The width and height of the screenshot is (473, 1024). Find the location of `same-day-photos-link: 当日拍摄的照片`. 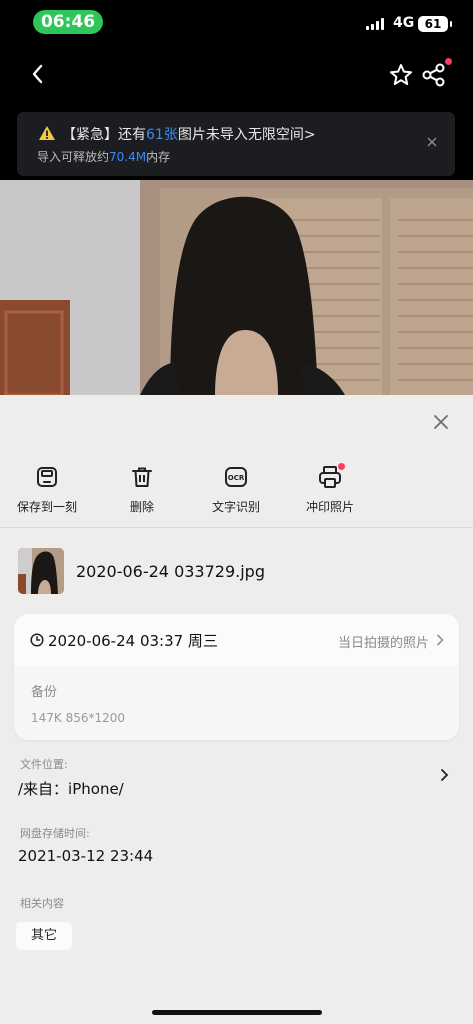

same-day-photos-link: 当日拍摄的照片 is located at coordinates (383, 641).